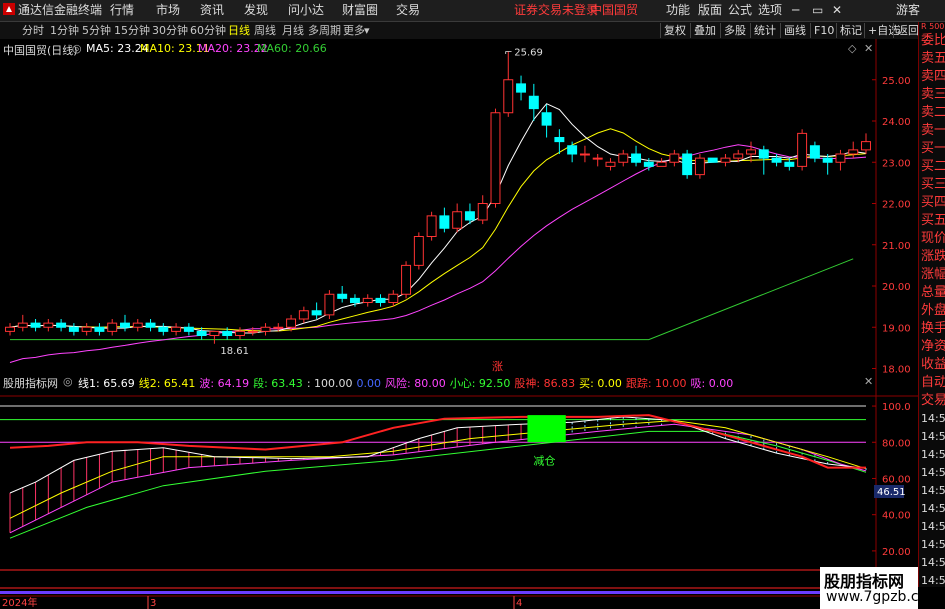 Image resolution: width=945 pixels, height=609 pixels. Describe the element at coordinates (896, 516) in the screenshot. I see `indicator-tick-label: 40.00` at that location.